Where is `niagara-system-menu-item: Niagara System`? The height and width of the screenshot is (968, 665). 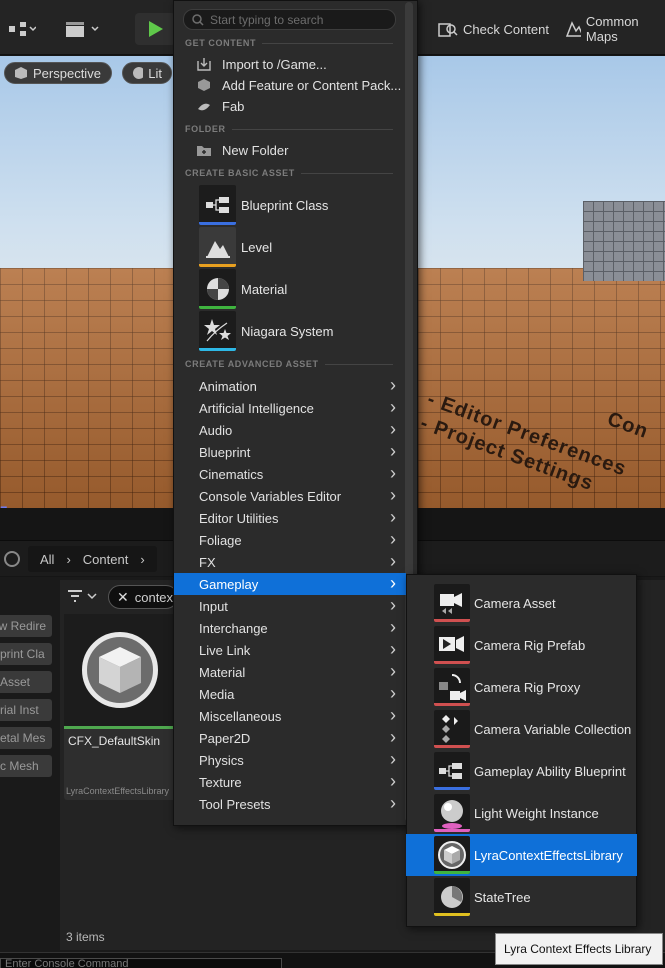
niagara-system-menu-item: Niagara System is located at coordinates (299, 331).